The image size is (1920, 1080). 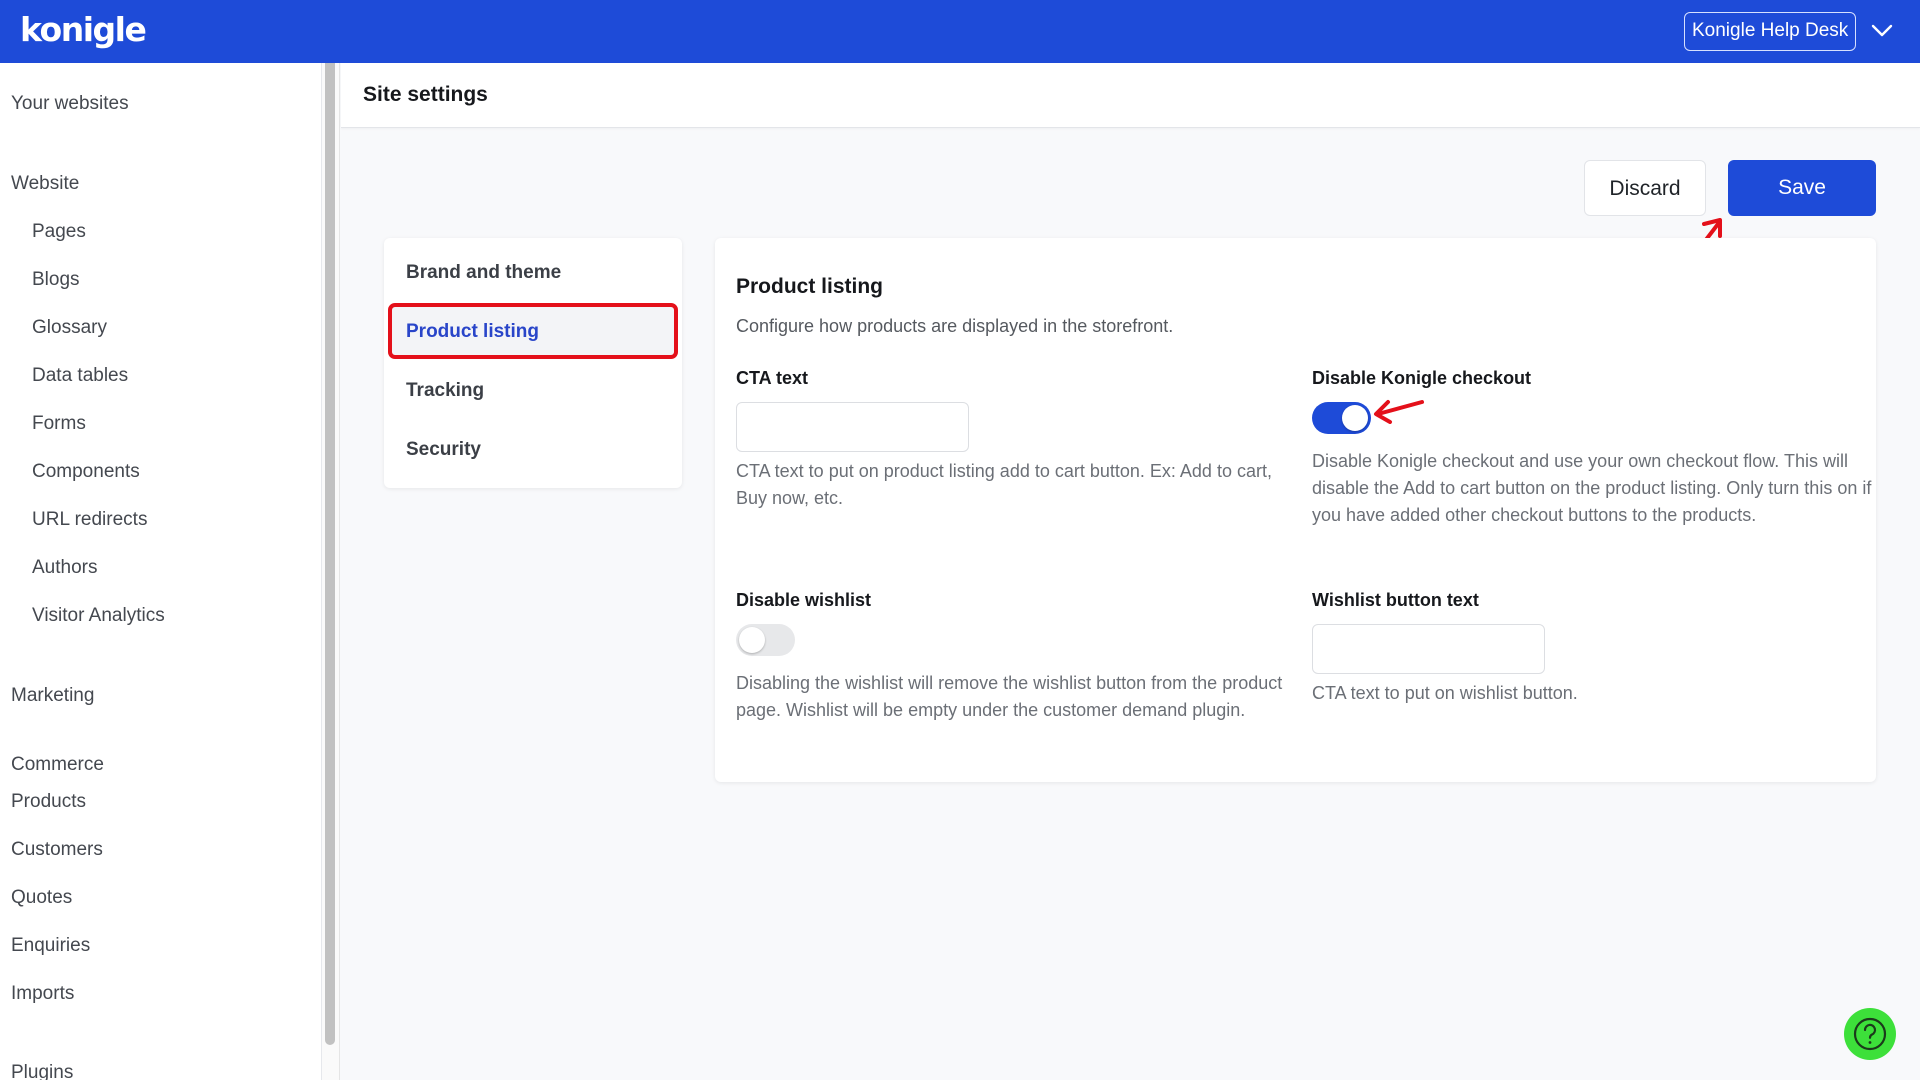 I want to click on section-title: Product listing, so click(x=809, y=286).